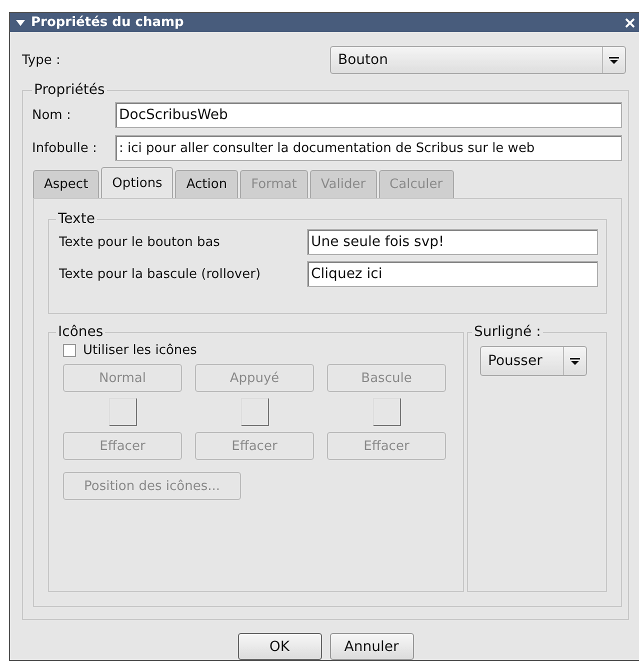 The image size is (639, 666). I want to click on close-icon, so click(630, 23).